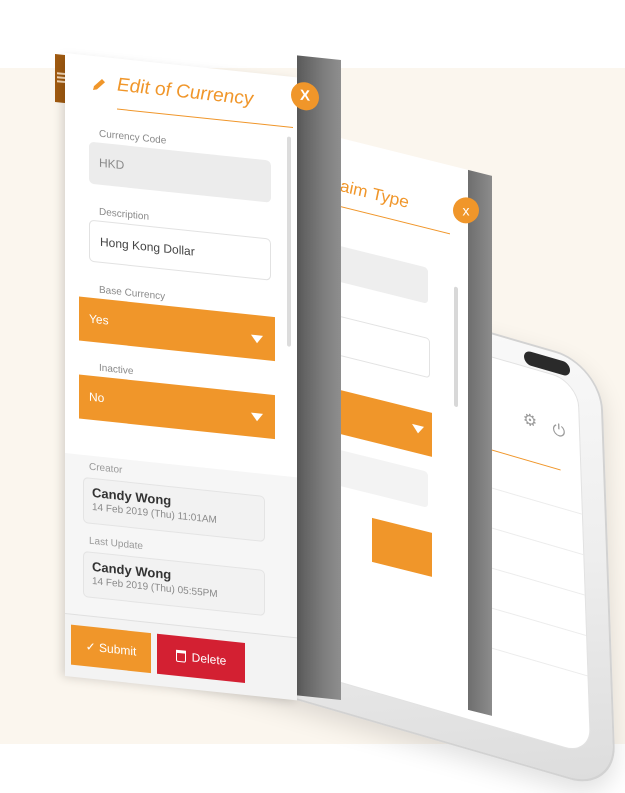  What do you see at coordinates (97, 397) in the screenshot?
I see `inactive-value: No` at bounding box center [97, 397].